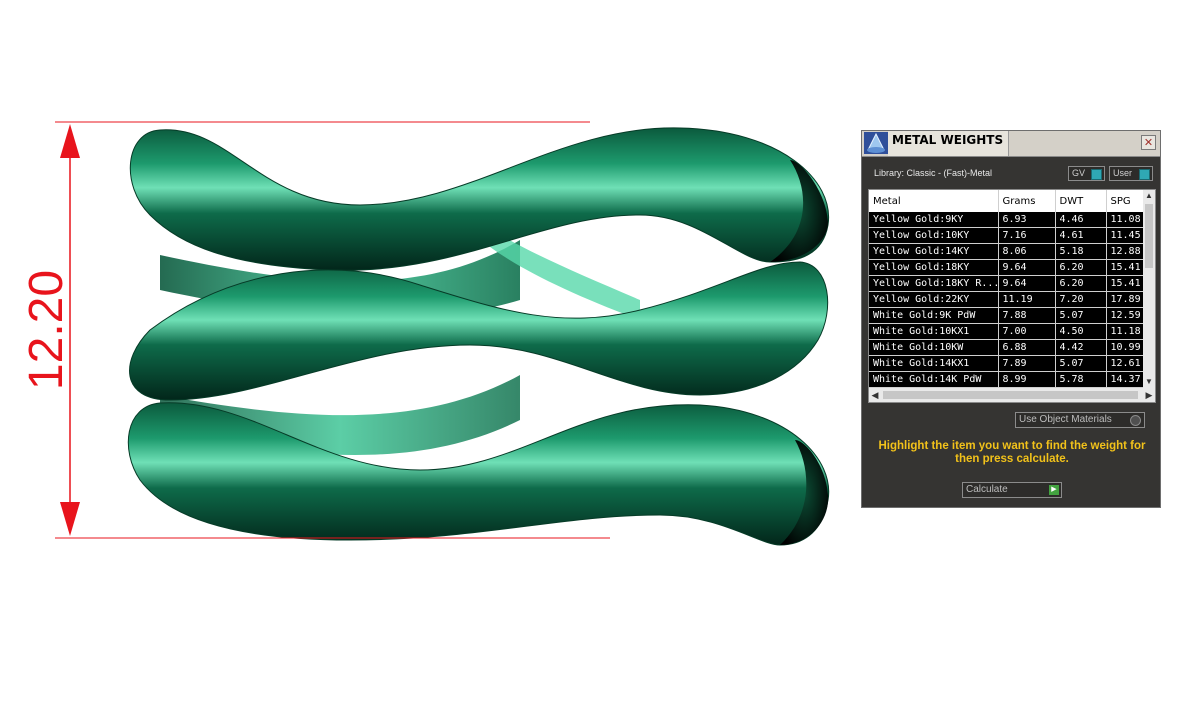 The height and width of the screenshot is (716, 1193). I want to click on table-cell: 11.18, so click(1125, 331).